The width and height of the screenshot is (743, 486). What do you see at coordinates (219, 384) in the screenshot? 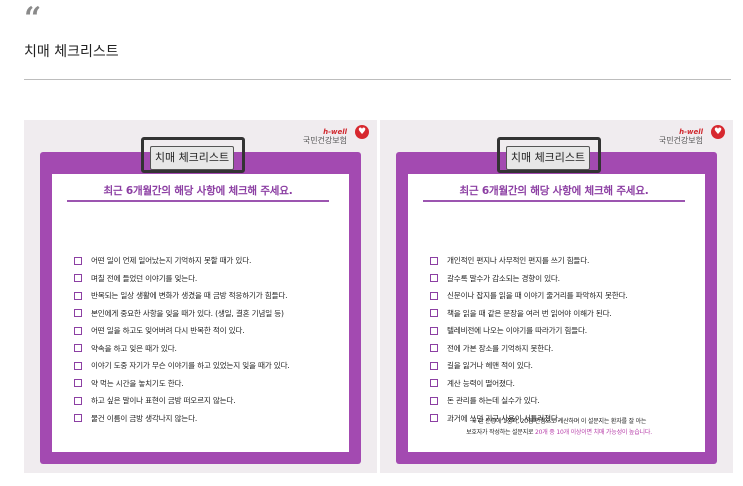
I see `checklist-item: 약 먹는 시간을 놓치기도 한다.` at bounding box center [219, 384].